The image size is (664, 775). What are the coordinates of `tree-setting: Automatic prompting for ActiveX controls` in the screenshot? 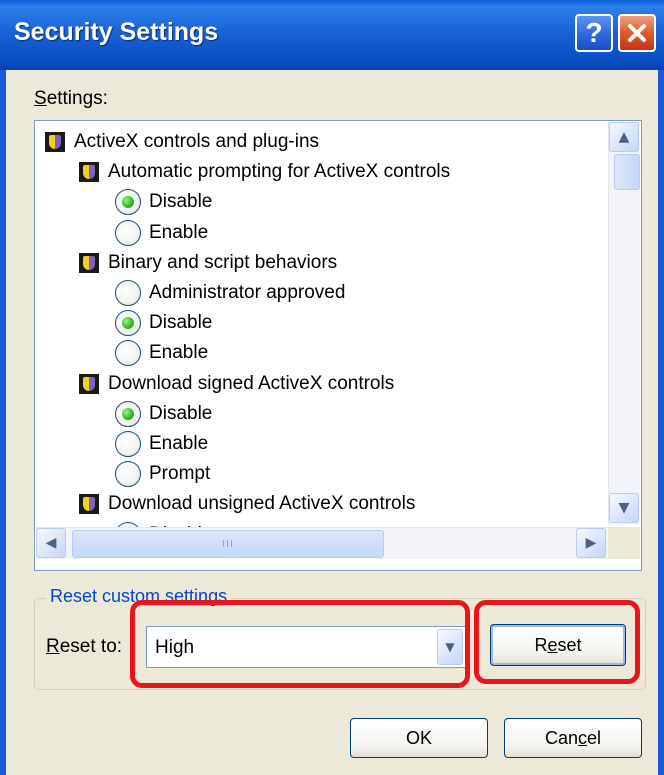 It's located at (264, 172).